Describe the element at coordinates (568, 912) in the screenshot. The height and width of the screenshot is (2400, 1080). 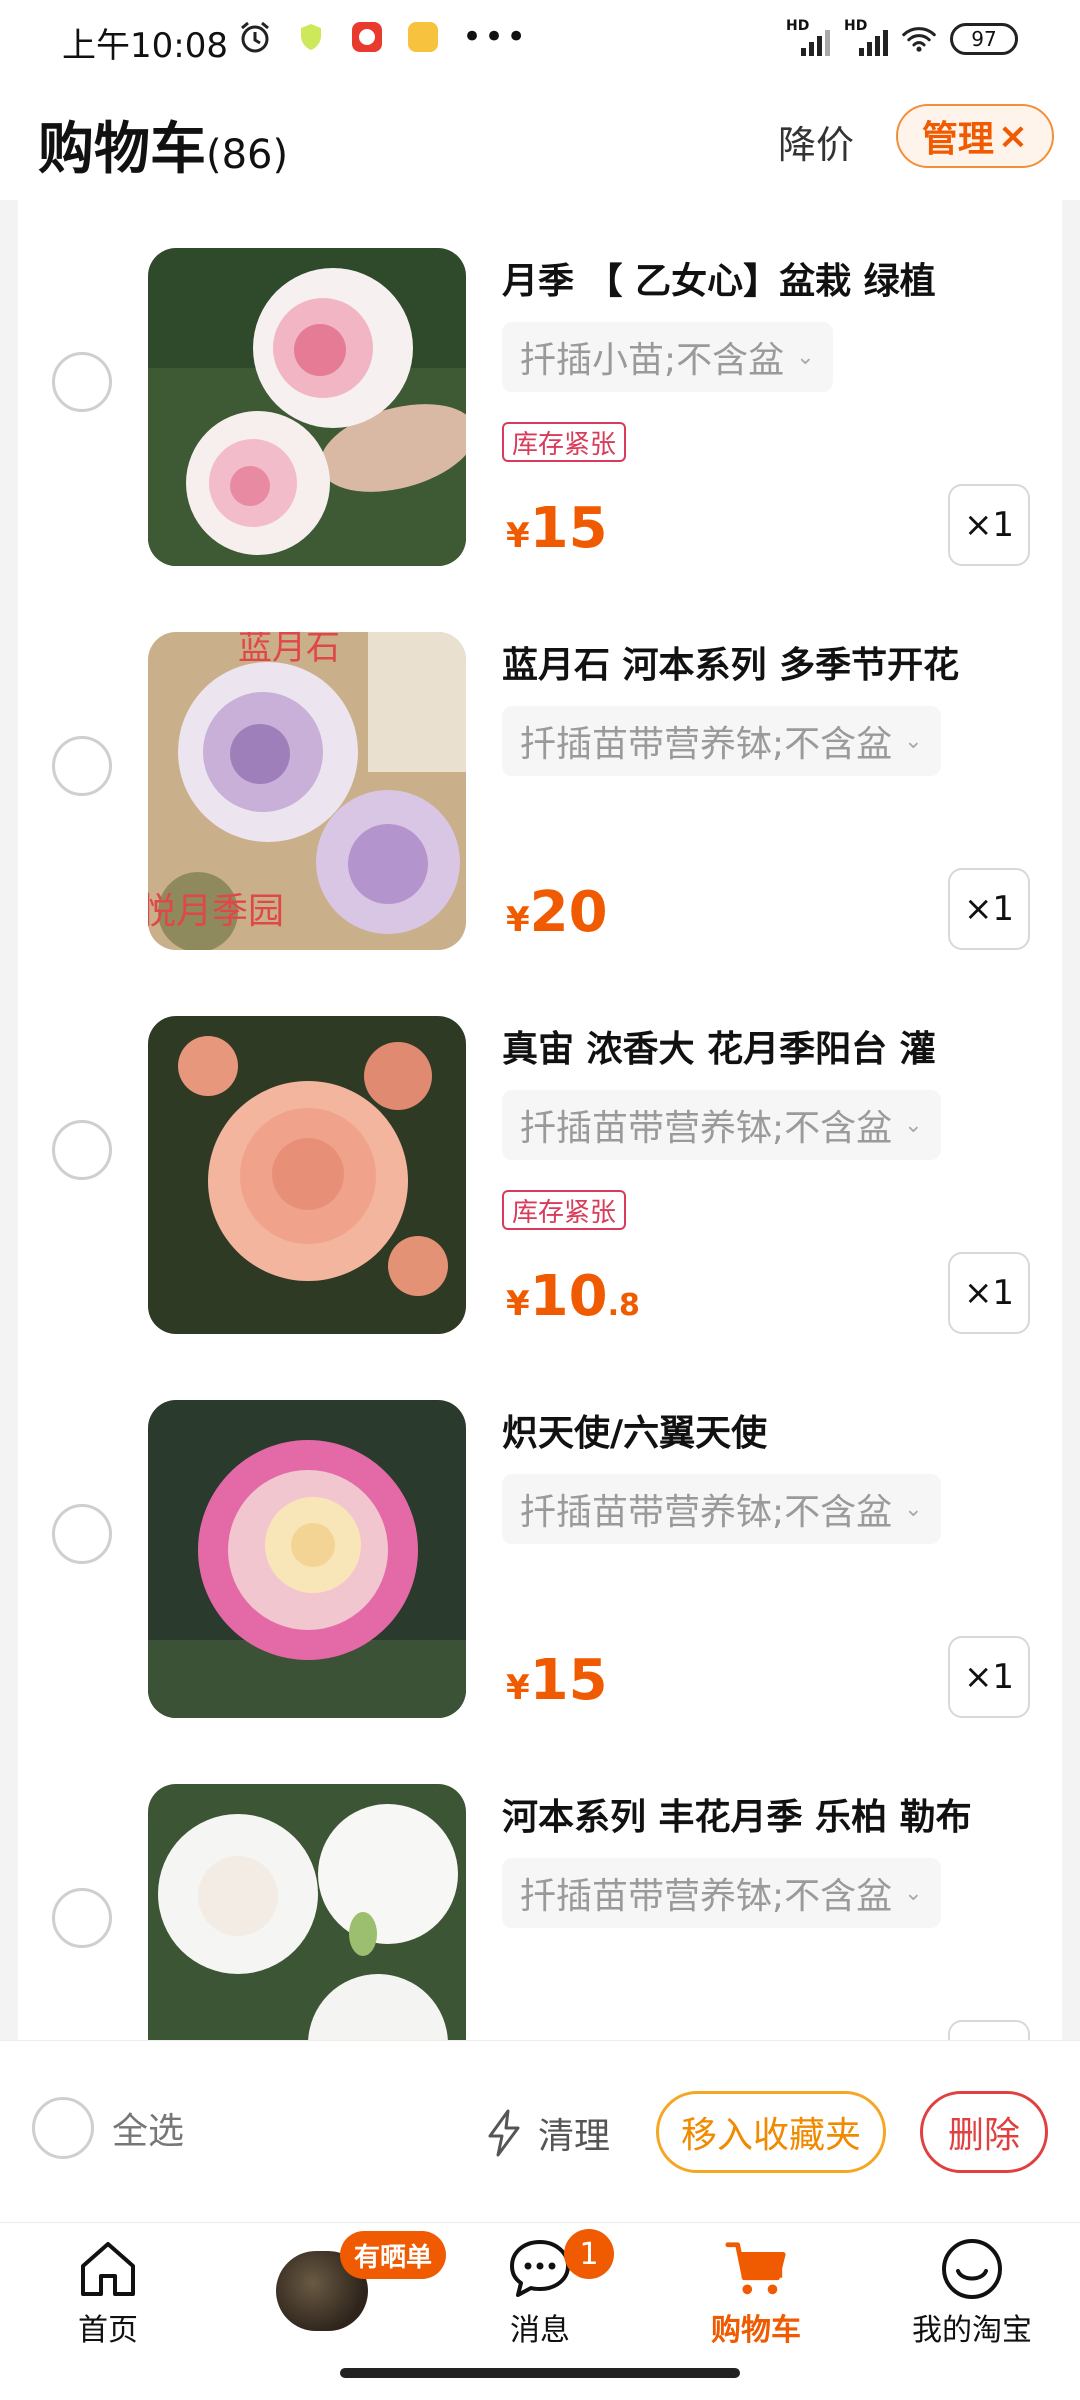
I see `price-integer: 20` at that location.